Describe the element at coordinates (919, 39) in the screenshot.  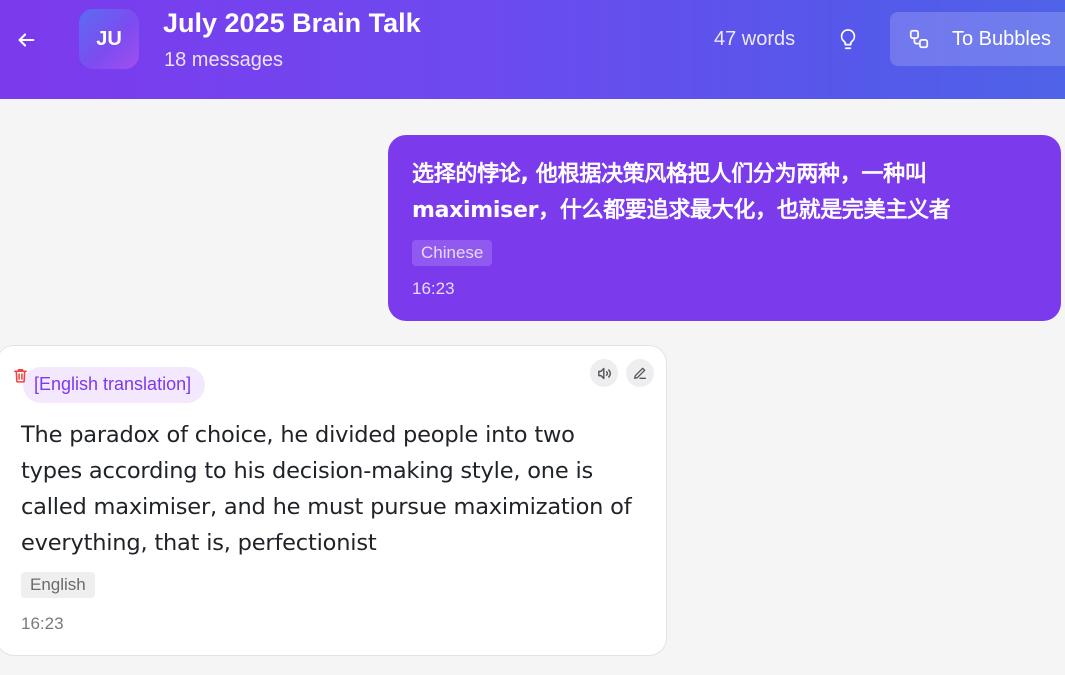
I see `bubbles-icon` at that location.